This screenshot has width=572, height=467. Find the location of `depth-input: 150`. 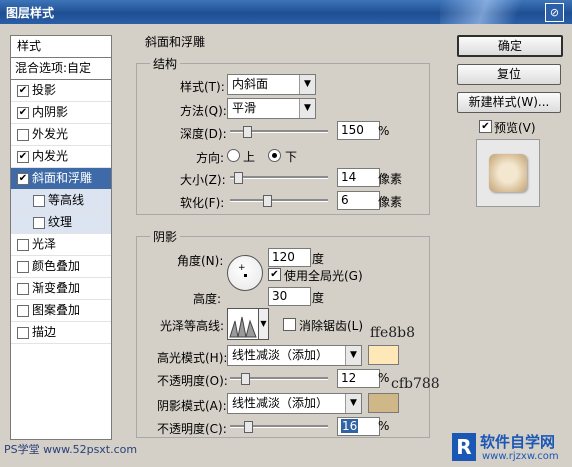

depth-input: 150 is located at coordinates (358, 130).